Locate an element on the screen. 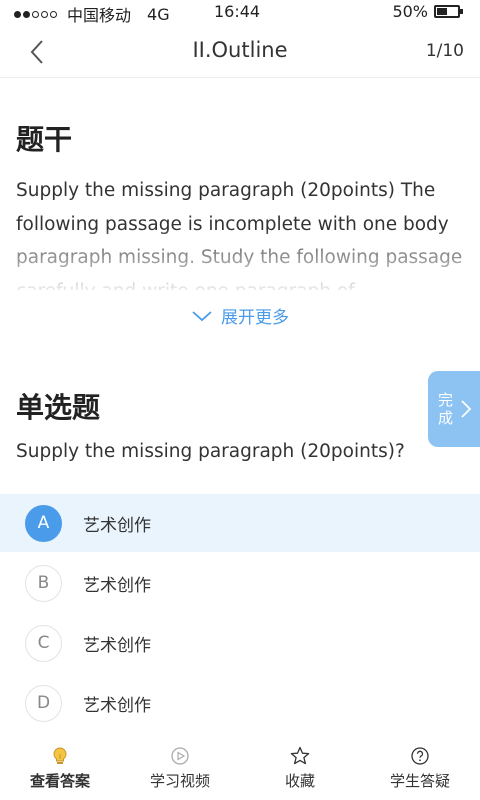  status-bar: 中国移动 4G 16:44 50% is located at coordinates (240, 13).